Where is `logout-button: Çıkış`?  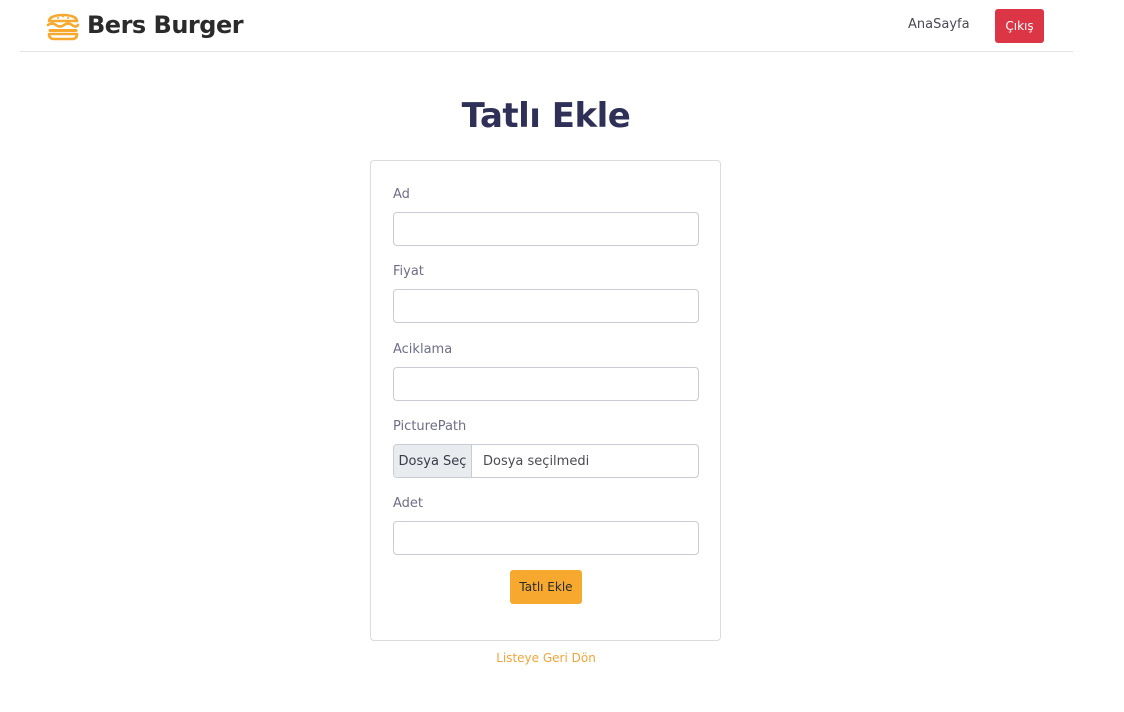 logout-button: Çıkış is located at coordinates (1019, 26).